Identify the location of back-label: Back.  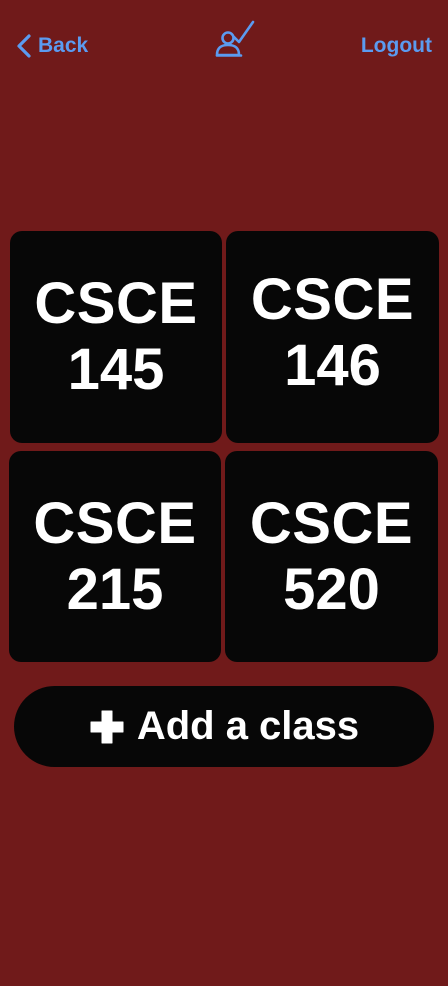
(63, 45).